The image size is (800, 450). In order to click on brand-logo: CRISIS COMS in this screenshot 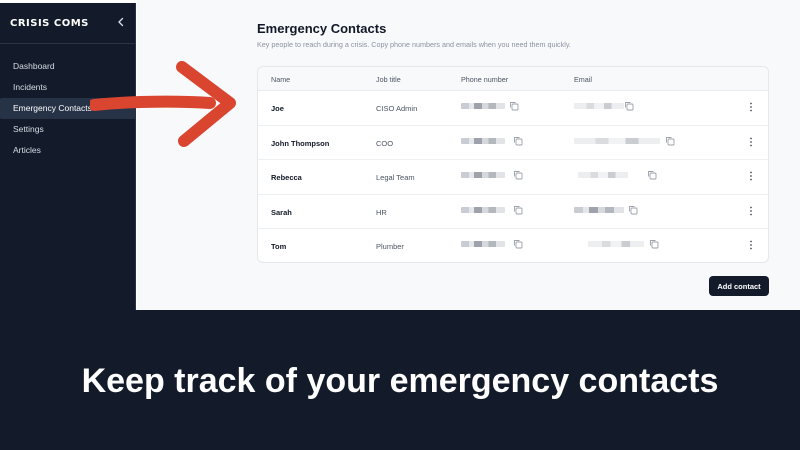, I will do `click(49, 23)`.